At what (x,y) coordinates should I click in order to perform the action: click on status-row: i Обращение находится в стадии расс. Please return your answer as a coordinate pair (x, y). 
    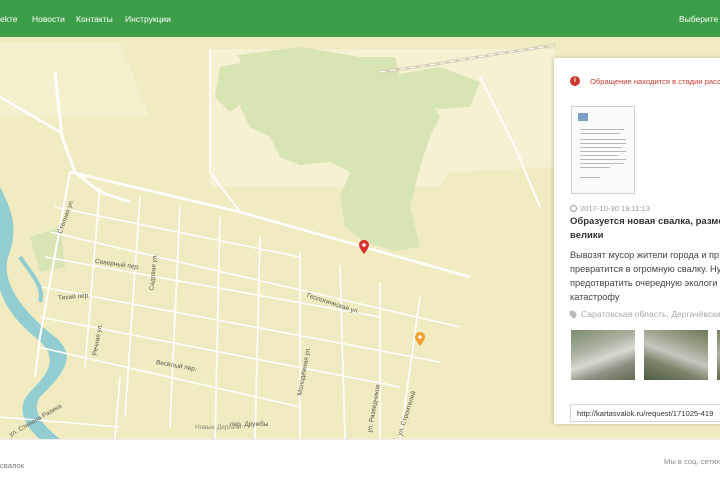
    Looking at the image, I should click on (645, 81).